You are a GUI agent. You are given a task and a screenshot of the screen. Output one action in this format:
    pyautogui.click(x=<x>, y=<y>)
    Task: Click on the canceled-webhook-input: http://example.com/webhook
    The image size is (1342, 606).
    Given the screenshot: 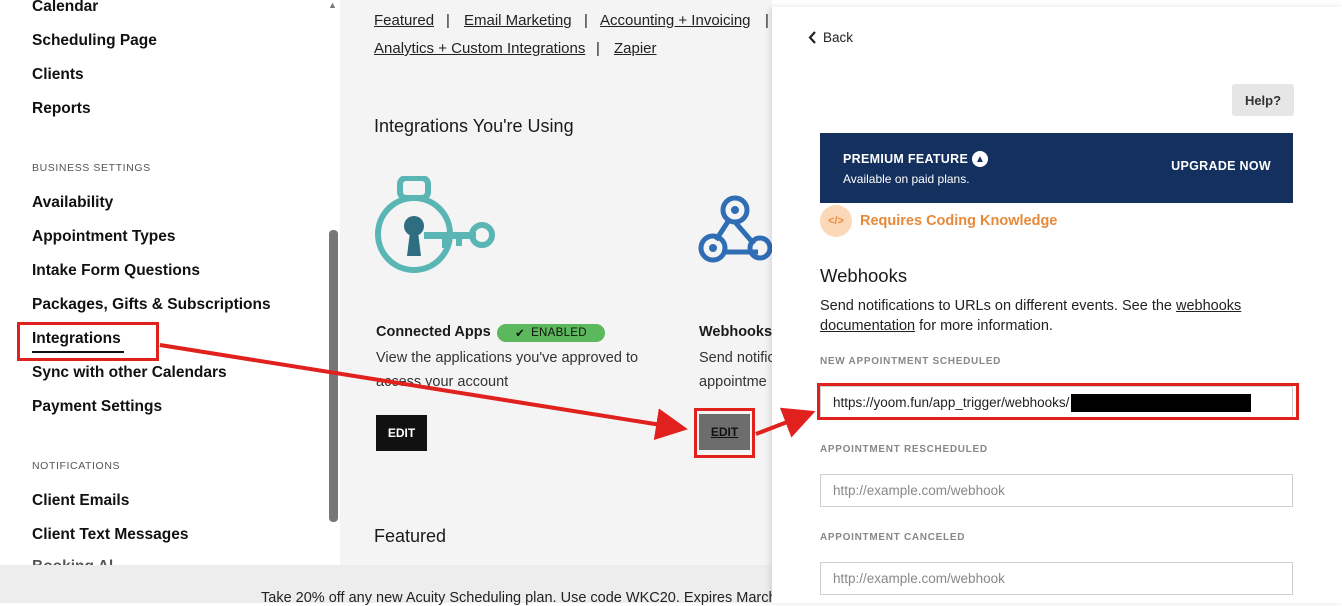 What is the action you would take?
    pyautogui.click(x=1056, y=578)
    